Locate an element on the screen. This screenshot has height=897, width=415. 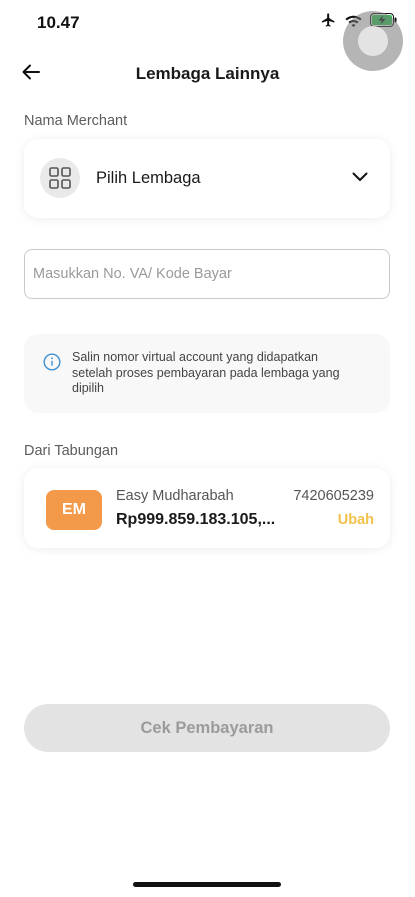
source-account-label: Dari Tabungan is located at coordinates (71, 451).